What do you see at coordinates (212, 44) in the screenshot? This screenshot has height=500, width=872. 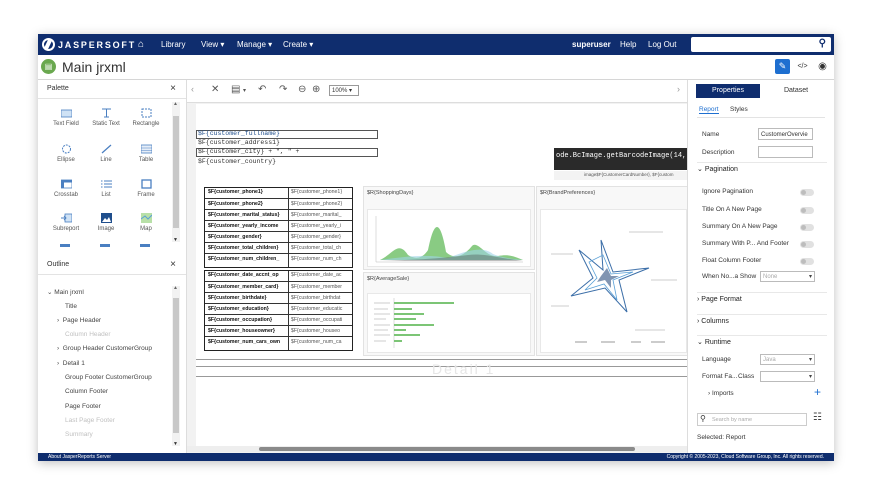 I see `nav-view: View ▾` at bounding box center [212, 44].